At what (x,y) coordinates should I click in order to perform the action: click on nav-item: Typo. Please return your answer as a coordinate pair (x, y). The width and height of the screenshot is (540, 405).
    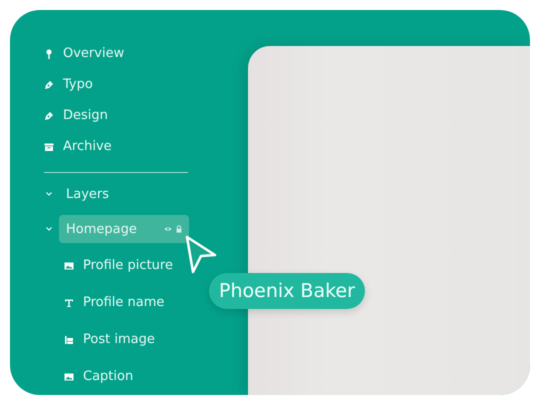
    Looking at the image, I should click on (68, 84).